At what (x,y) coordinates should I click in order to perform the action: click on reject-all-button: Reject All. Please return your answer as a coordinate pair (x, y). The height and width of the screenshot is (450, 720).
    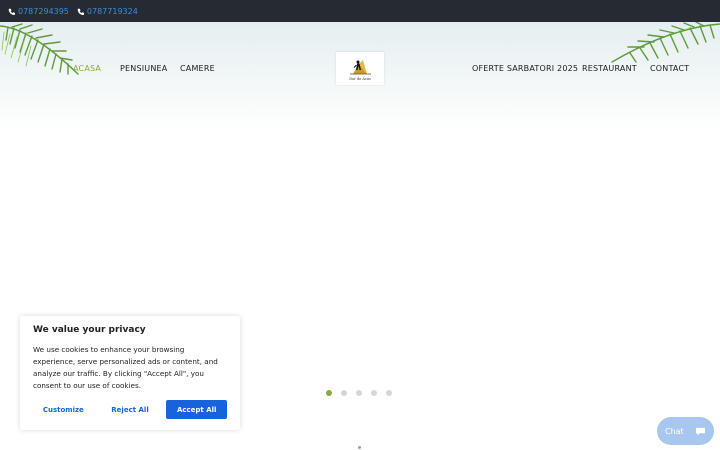
    Looking at the image, I should click on (130, 409).